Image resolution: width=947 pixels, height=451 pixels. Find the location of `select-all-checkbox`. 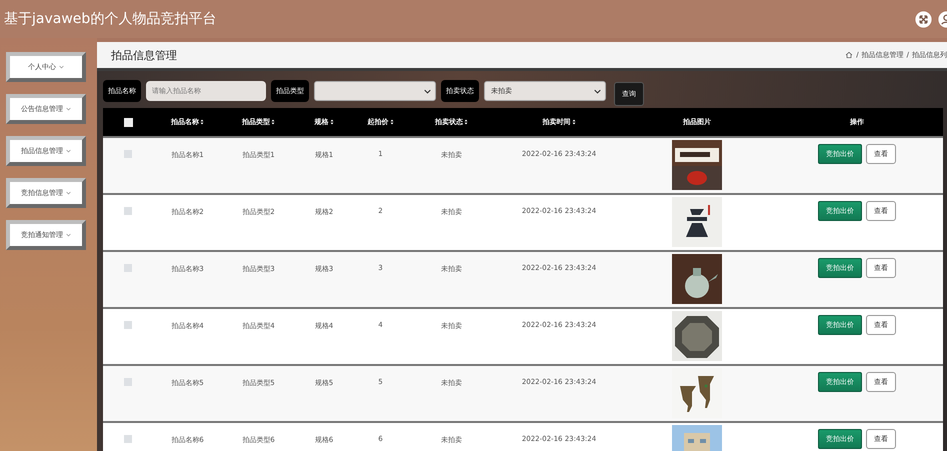

select-all-checkbox is located at coordinates (128, 122).